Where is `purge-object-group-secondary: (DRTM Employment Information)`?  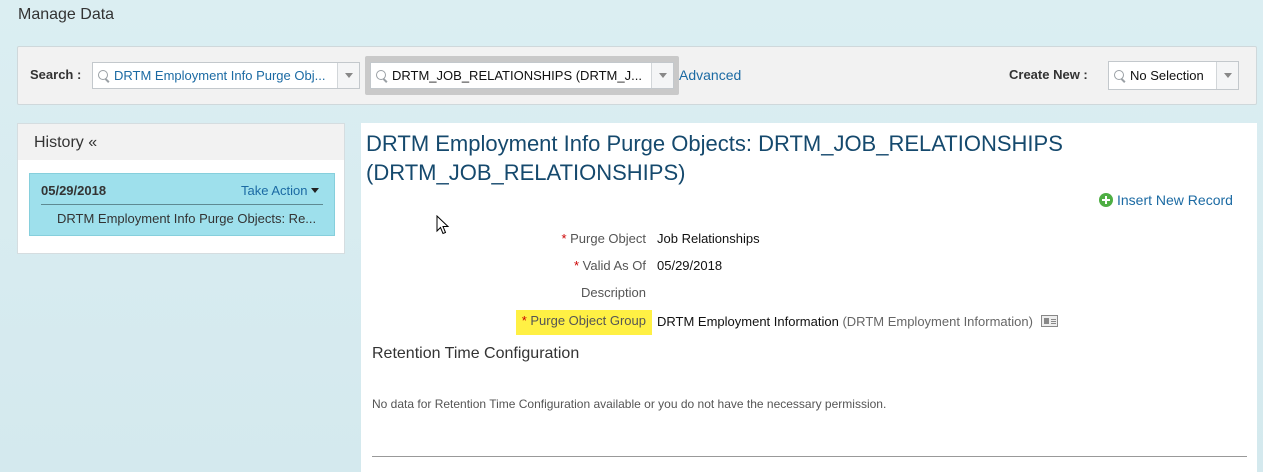
purge-object-group-secondary: (DRTM Employment Information) is located at coordinates (937, 321).